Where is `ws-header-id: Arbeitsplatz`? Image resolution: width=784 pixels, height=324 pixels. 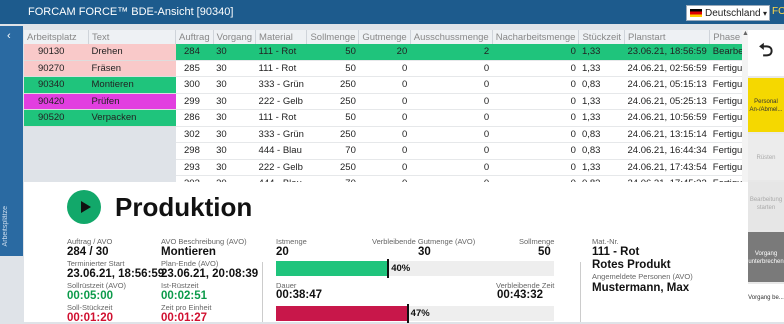
ws-header-id: Arbeitsplatz is located at coordinates (56, 37).